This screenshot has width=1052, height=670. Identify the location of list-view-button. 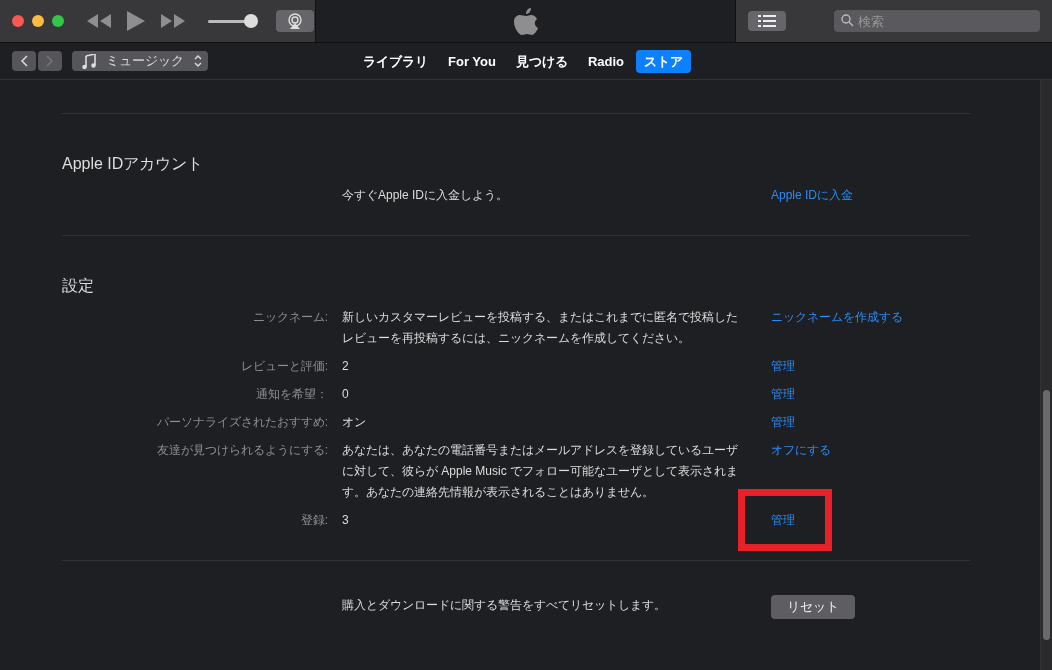
(767, 21).